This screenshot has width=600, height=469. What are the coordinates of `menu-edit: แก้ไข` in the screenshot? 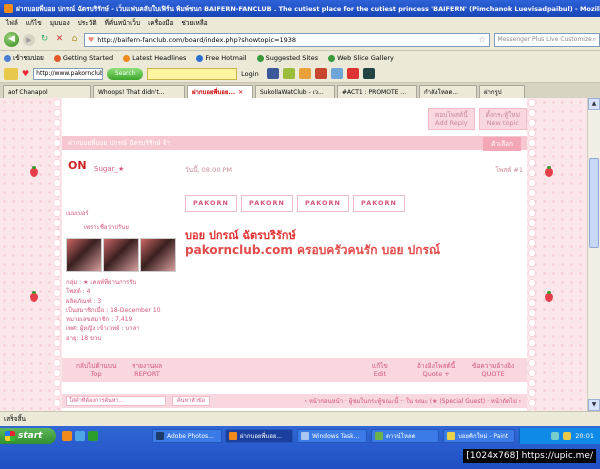 It's located at (34, 23).